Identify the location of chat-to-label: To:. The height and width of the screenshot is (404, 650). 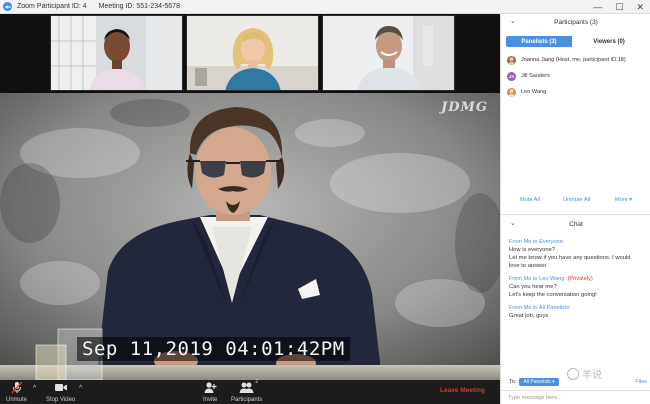
(513, 382).